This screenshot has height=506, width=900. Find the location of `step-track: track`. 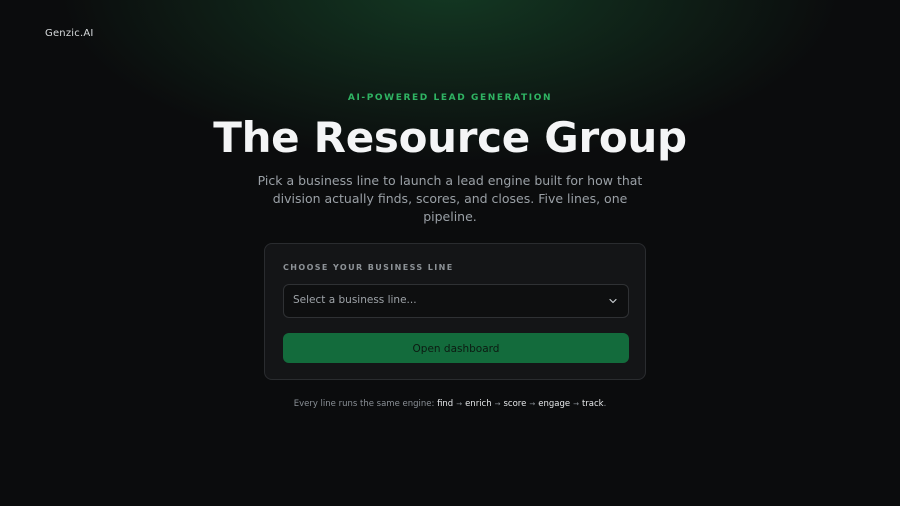

step-track: track is located at coordinates (592, 404).